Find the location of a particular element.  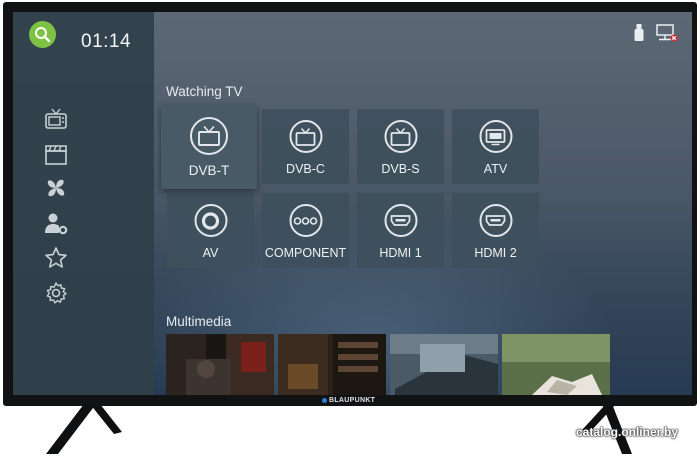

sidebar-item-tv is located at coordinates (56, 119).